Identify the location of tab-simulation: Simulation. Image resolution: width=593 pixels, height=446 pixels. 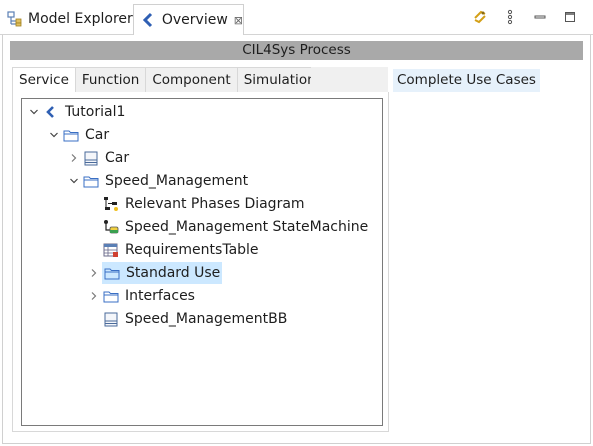
(280, 80).